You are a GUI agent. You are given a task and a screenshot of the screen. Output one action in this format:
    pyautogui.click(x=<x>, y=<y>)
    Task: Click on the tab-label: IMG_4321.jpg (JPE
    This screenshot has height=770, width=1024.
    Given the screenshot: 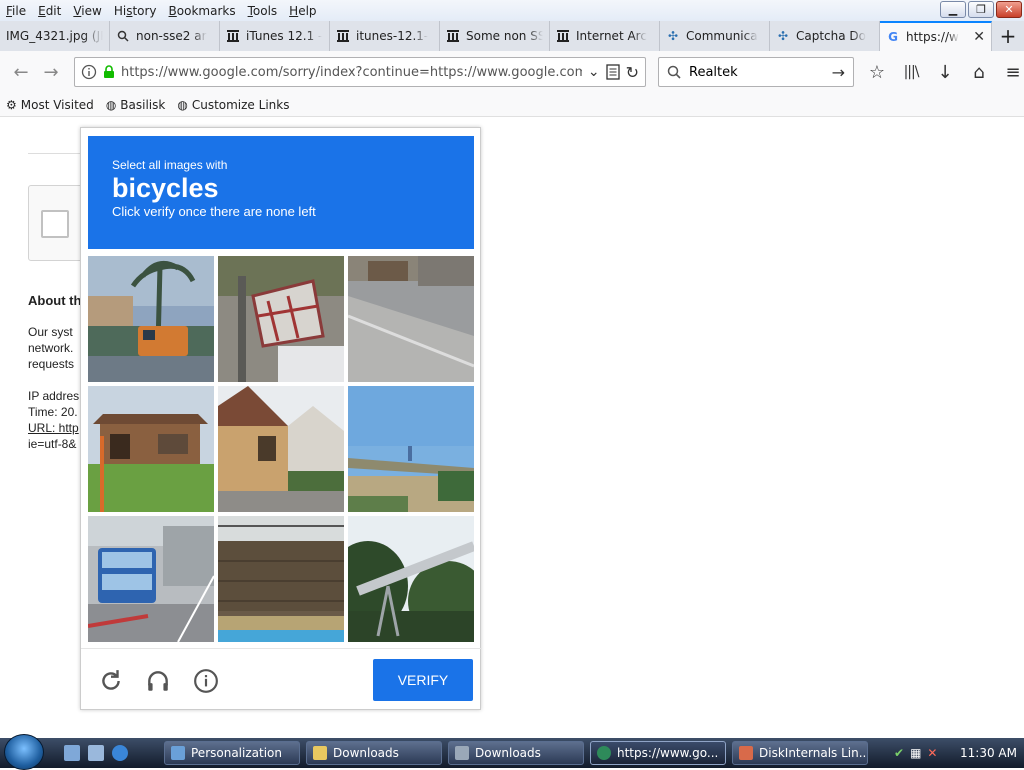 What is the action you would take?
    pyautogui.click(x=54, y=36)
    